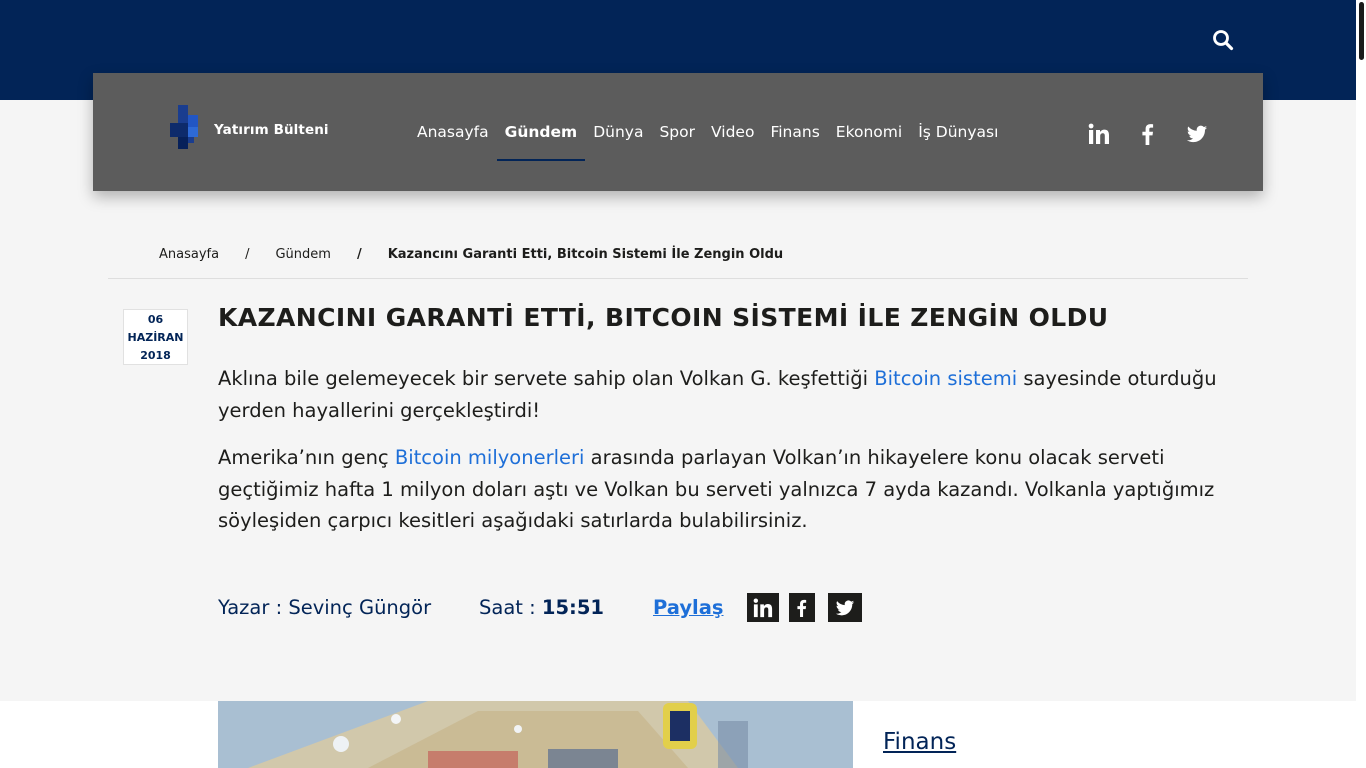 The width and height of the screenshot is (1366, 768). What do you see at coordinates (794, 132) in the screenshot?
I see `menu-item-finans: Finans` at bounding box center [794, 132].